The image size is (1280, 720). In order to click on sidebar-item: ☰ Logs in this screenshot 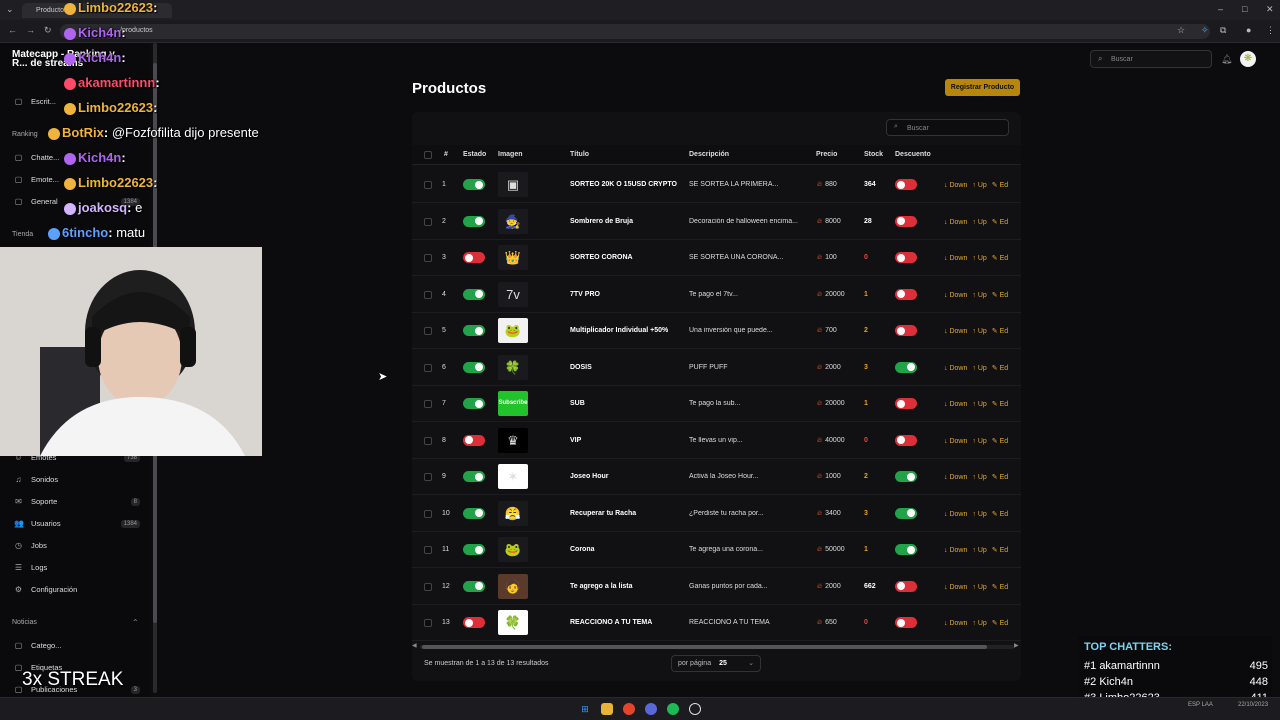, I will do `click(77, 567)`.